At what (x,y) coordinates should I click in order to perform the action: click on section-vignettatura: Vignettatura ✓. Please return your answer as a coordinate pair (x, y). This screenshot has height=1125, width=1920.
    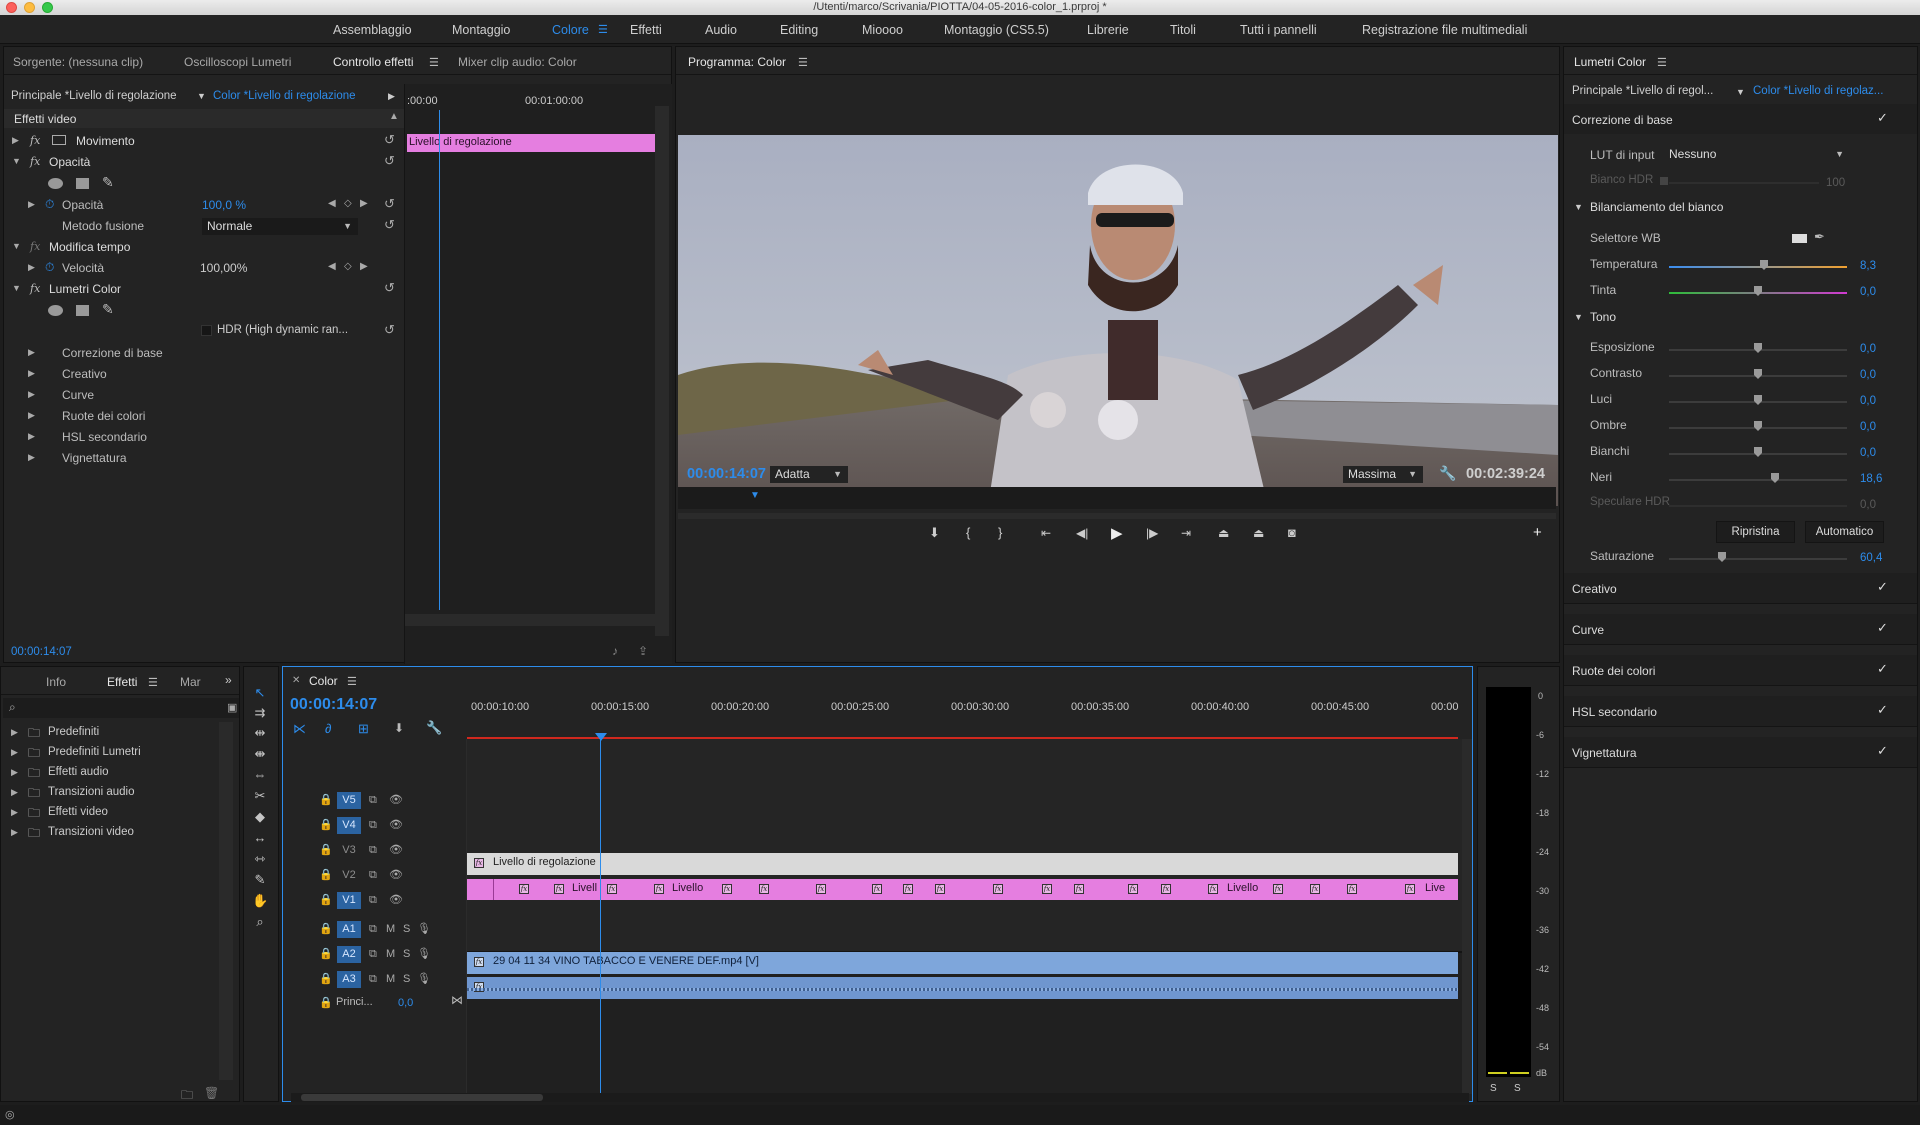
    Looking at the image, I should click on (1740, 752).